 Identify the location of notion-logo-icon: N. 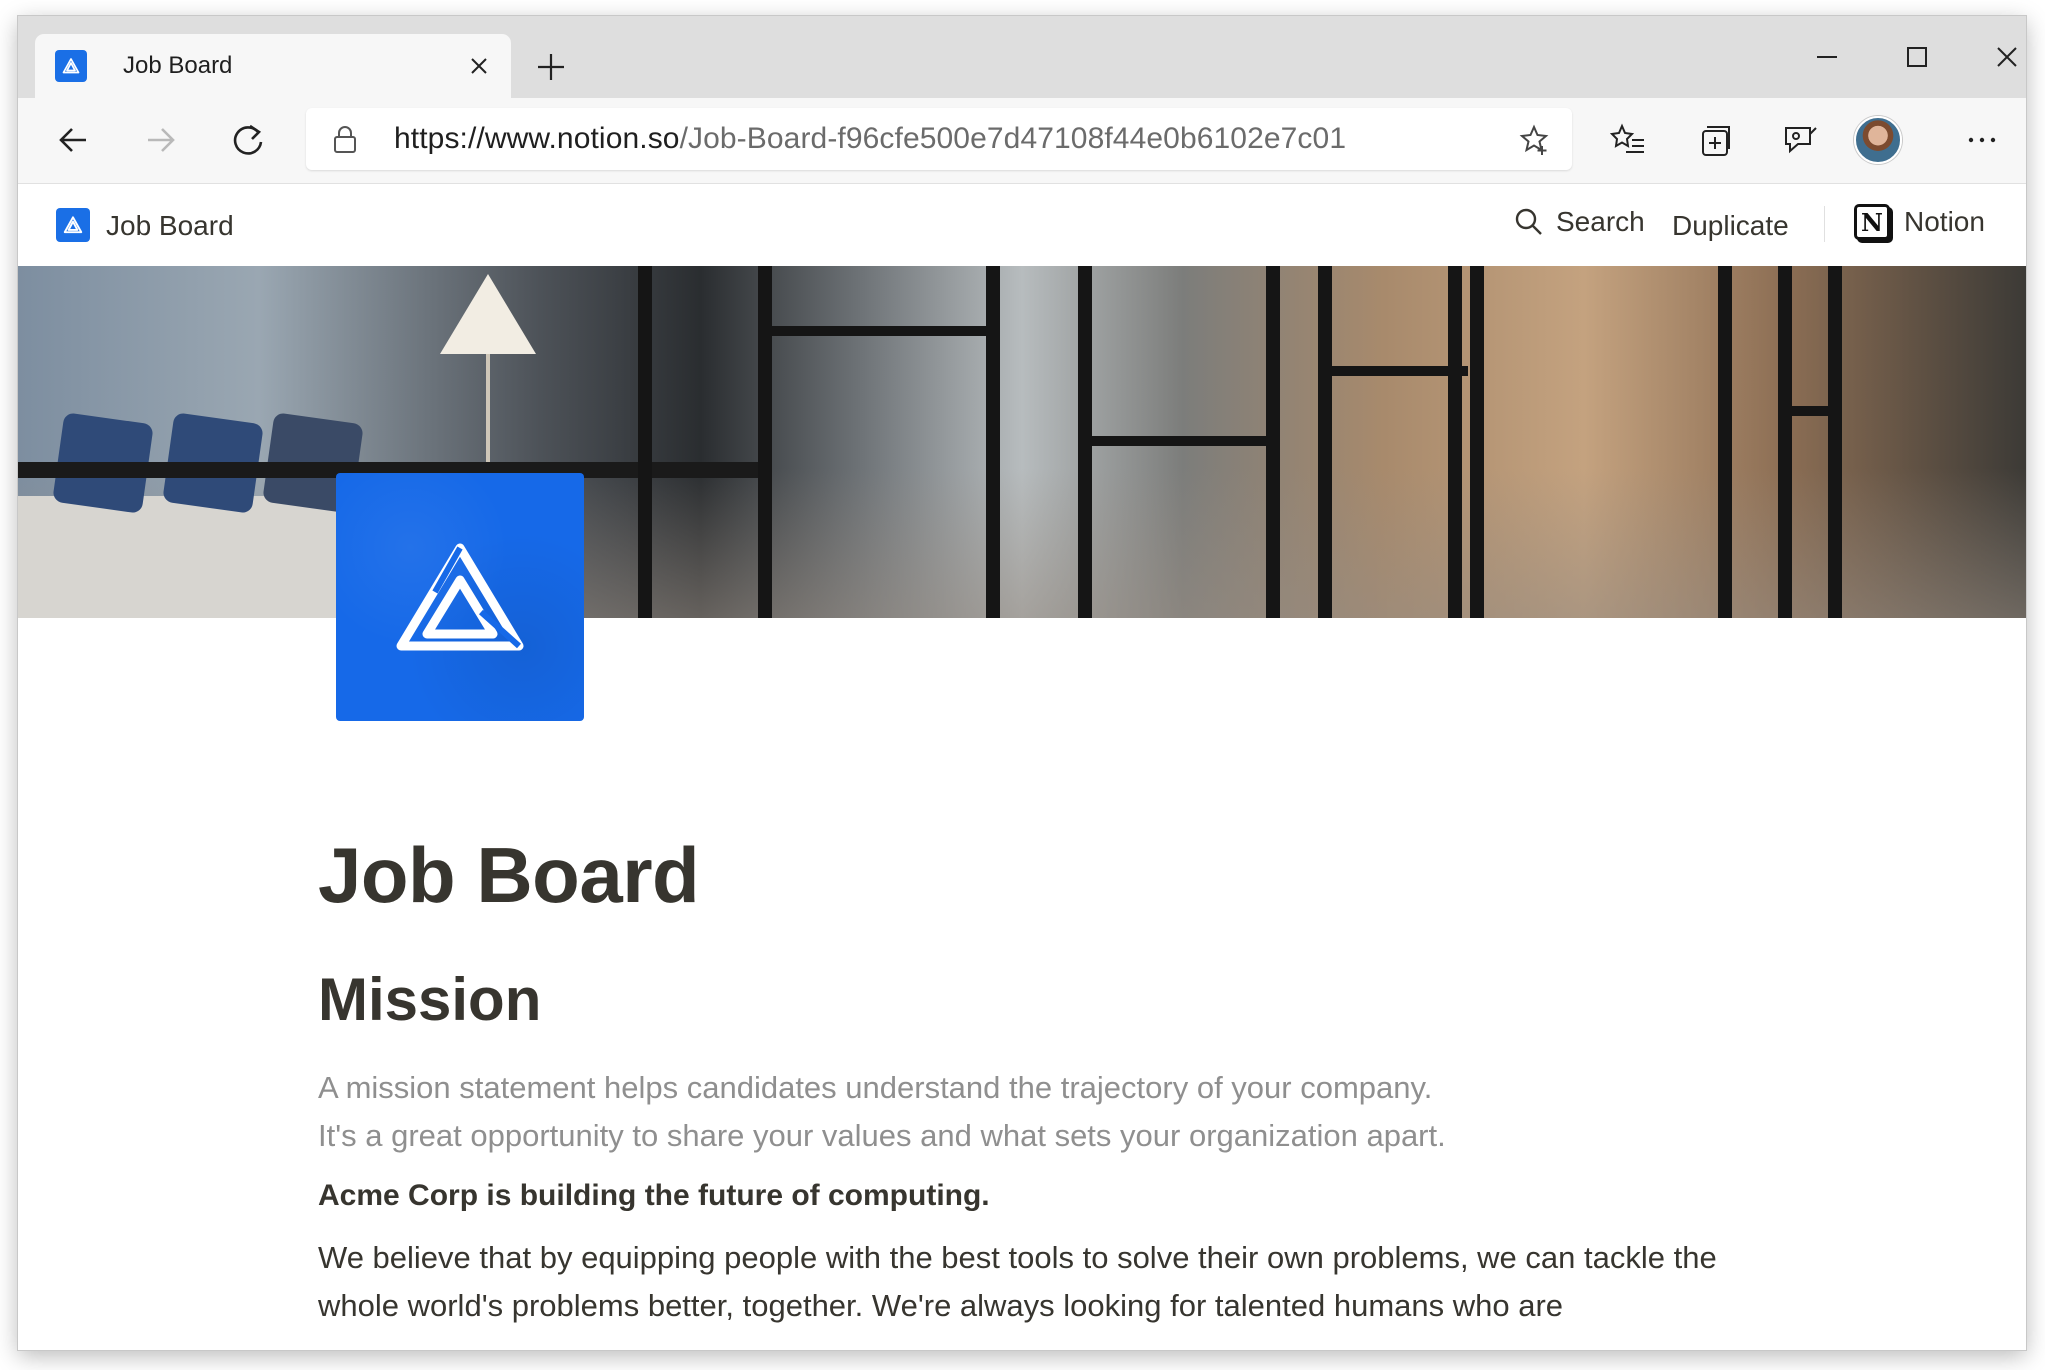
(1872, 222).